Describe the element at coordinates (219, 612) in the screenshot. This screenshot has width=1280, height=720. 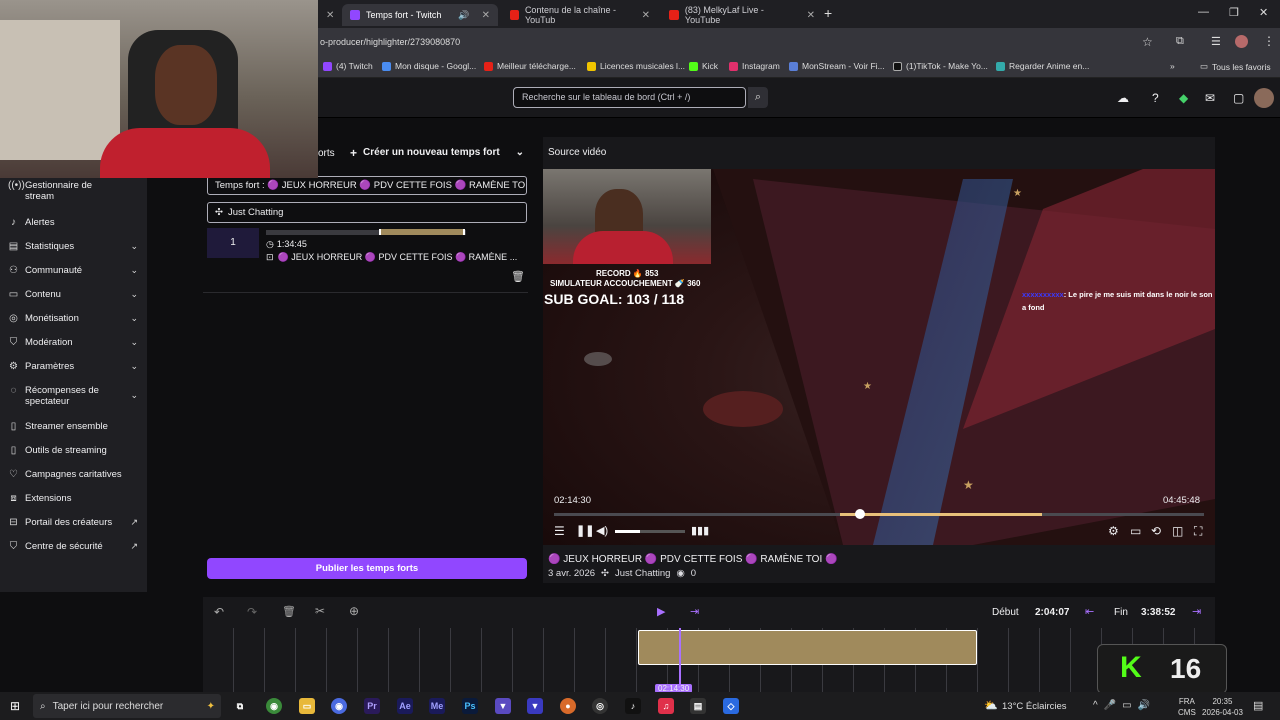
I see `undo-icon: ↶` at that location.